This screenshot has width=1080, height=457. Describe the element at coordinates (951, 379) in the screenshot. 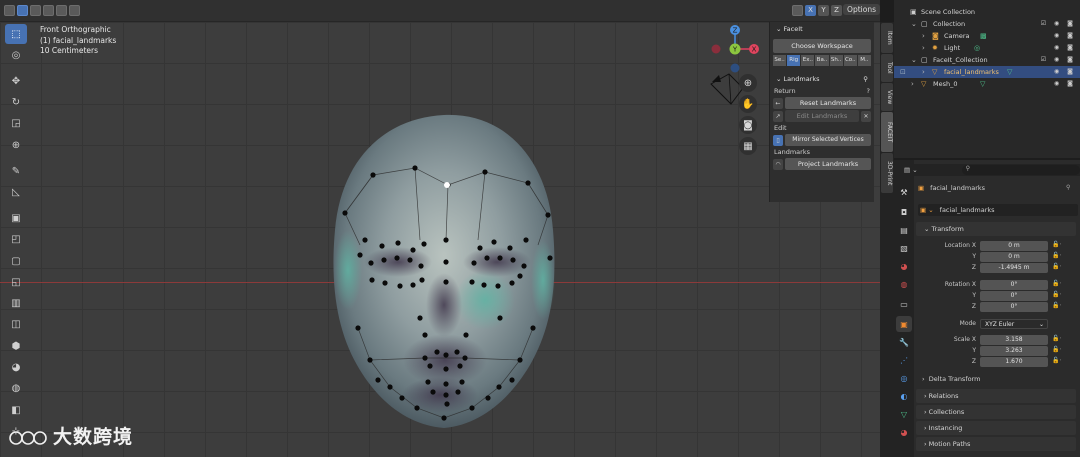

I see `delta-transform-subpanel: › Delta Transform` at that location.